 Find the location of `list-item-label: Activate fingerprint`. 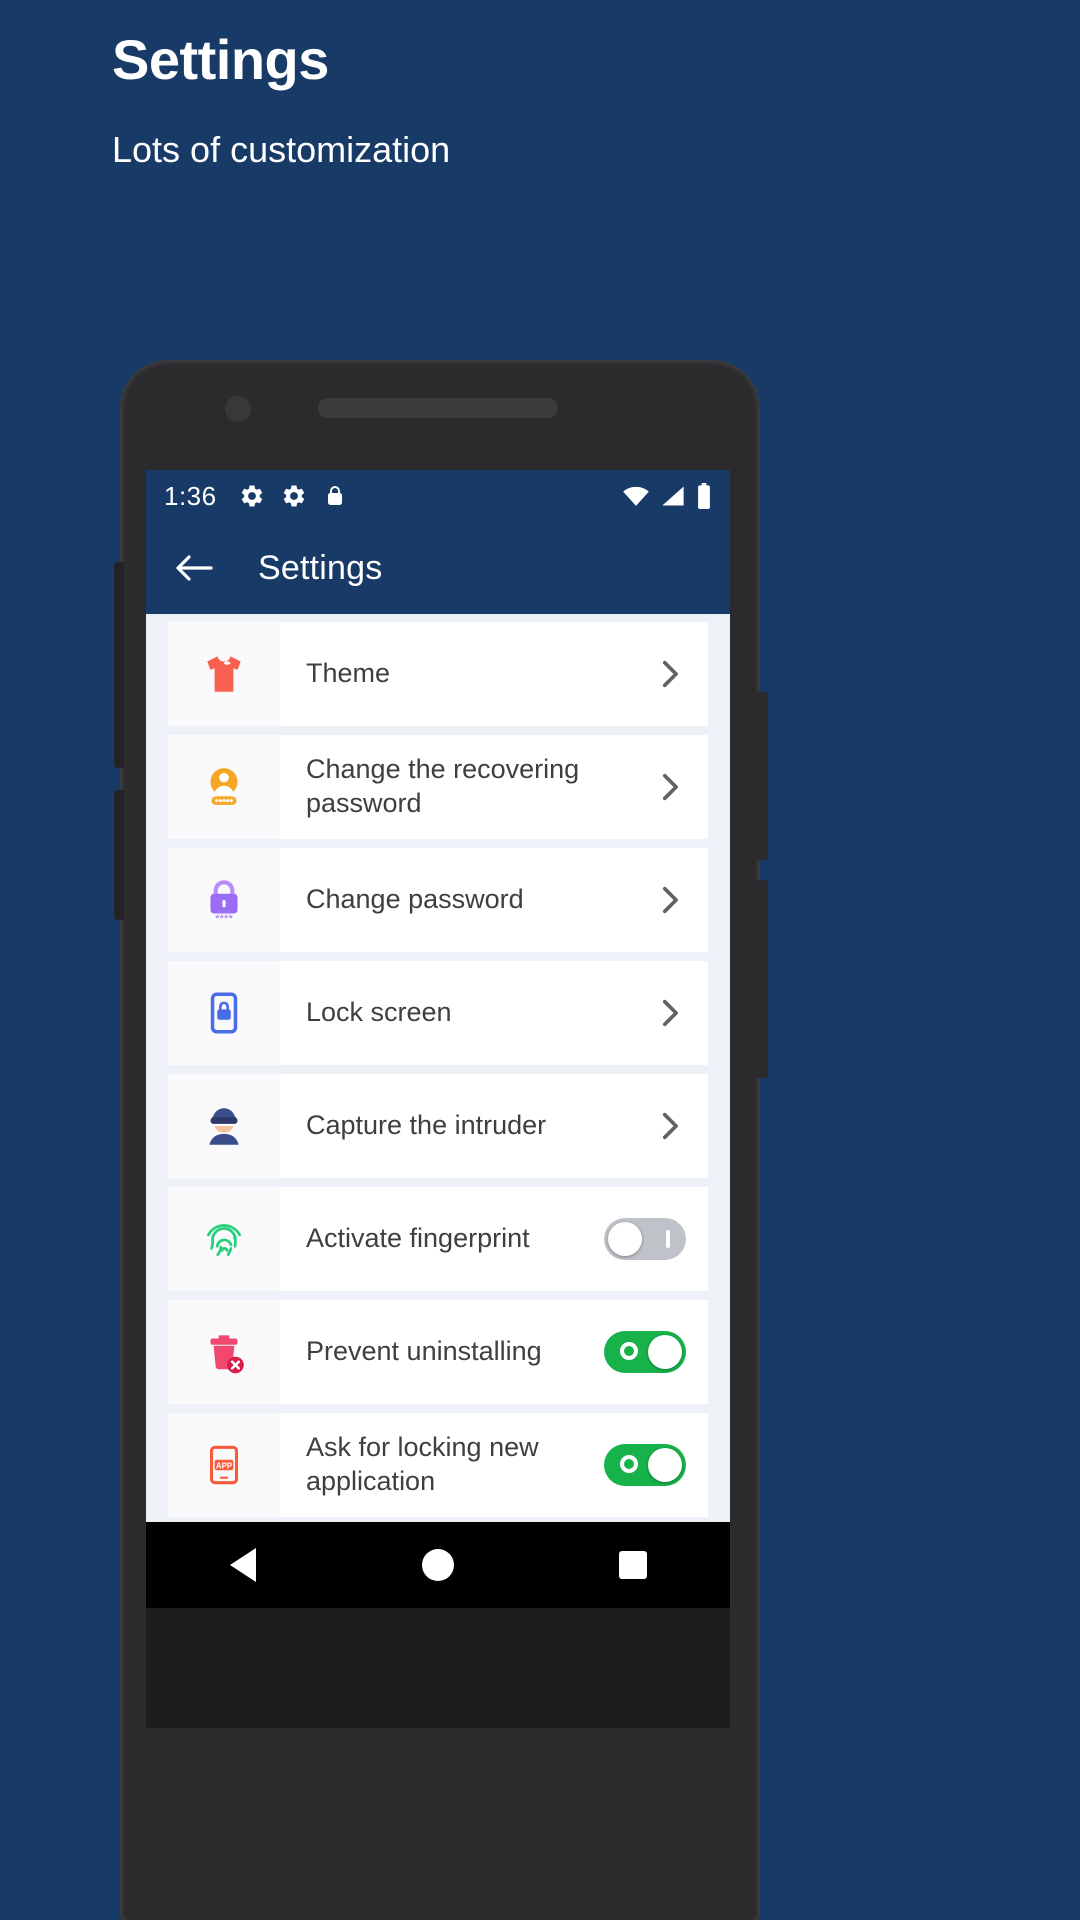

list-item-label: Activate fingerprint is located at coordinates (418, 1238).